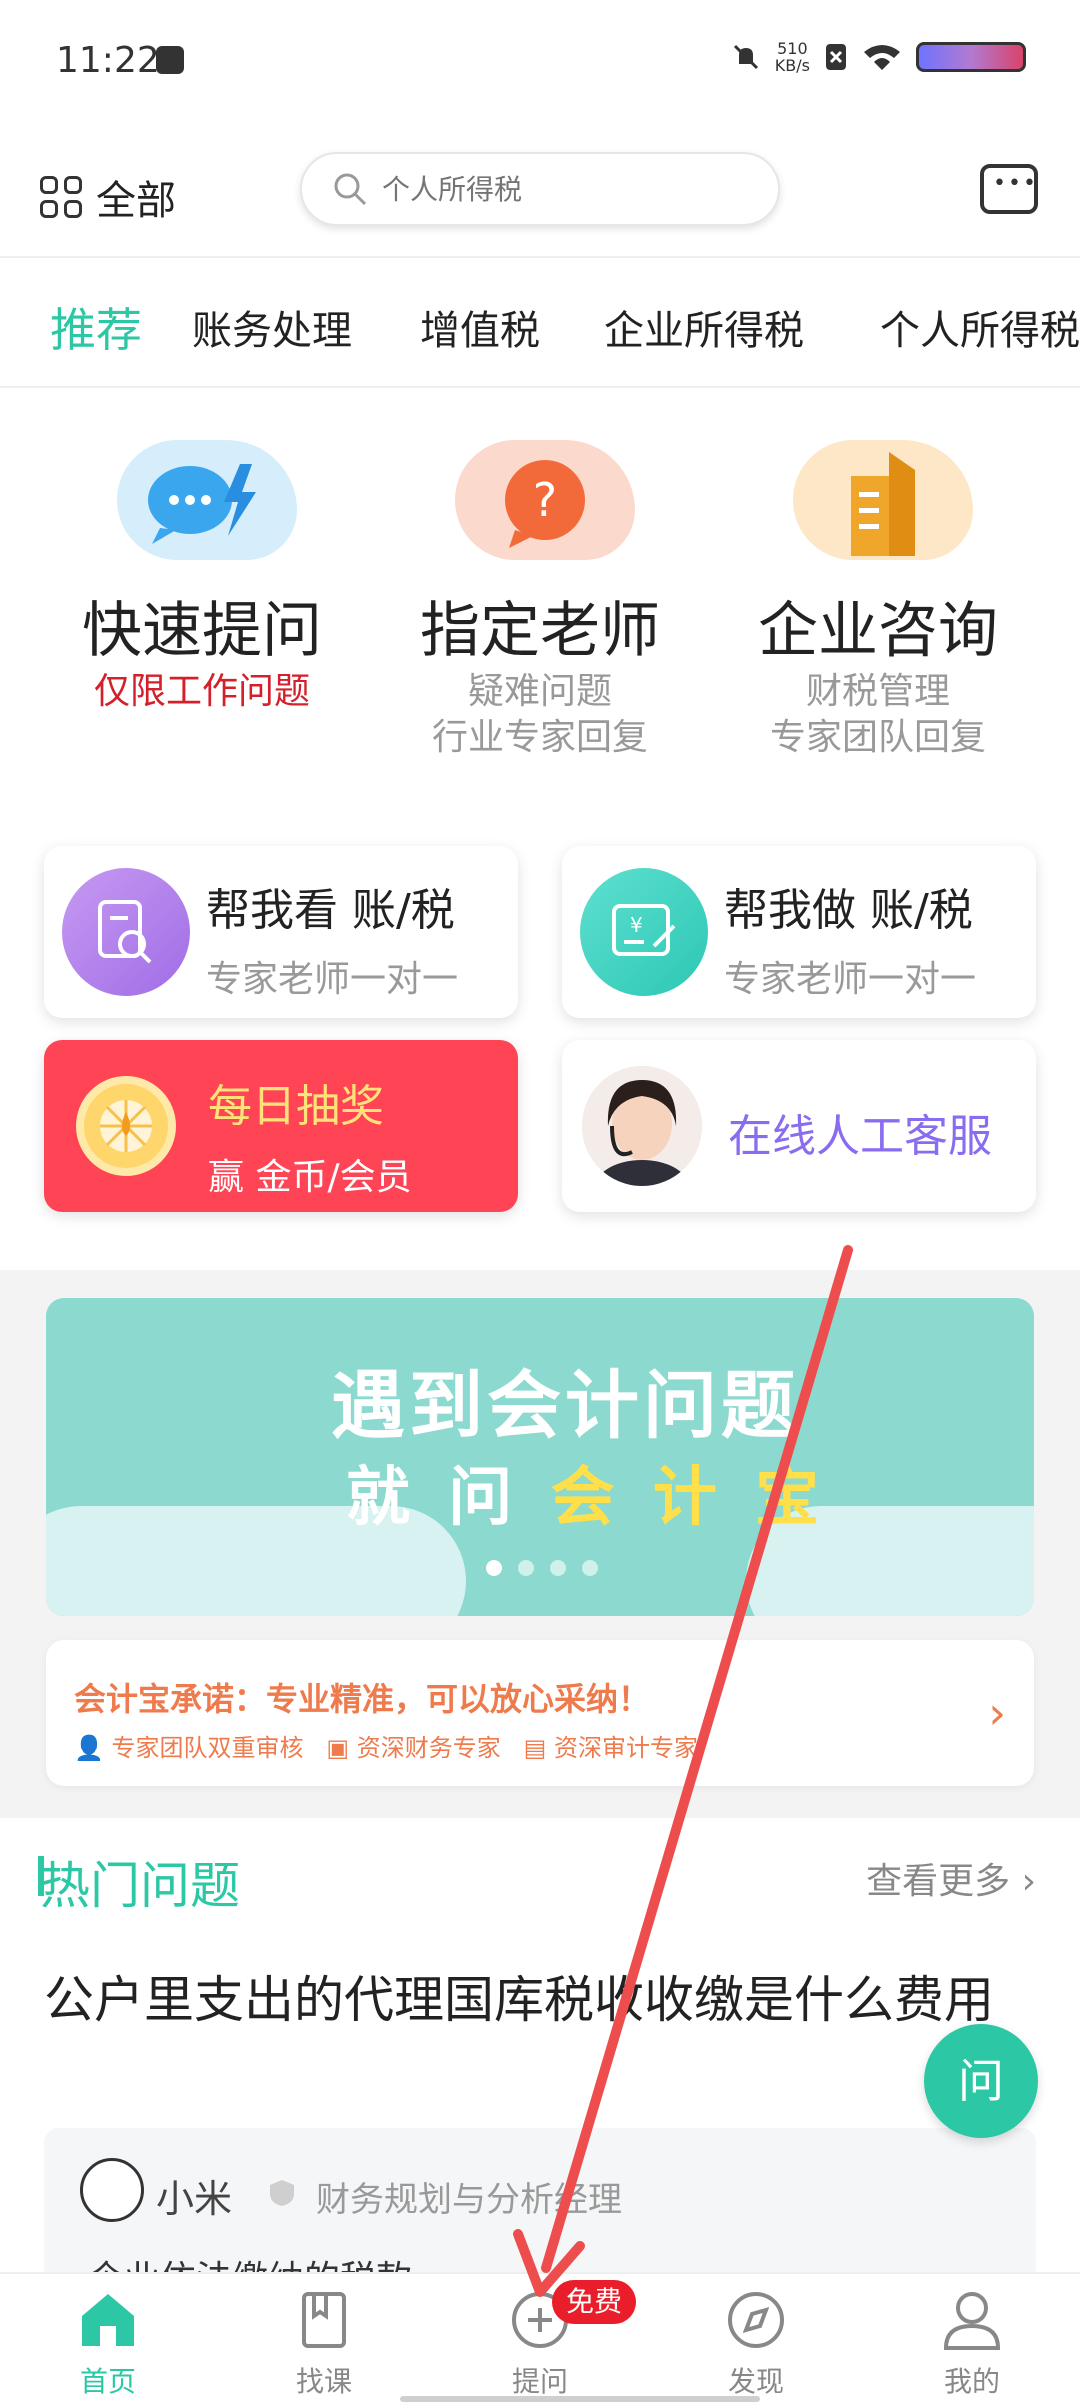 The width and height of the screenshot is (1080, 2408). What do you see at coordinates (89, 1748) in the screenshot?
I see `user-icon: 👤` at bounding box center [89, 1748].